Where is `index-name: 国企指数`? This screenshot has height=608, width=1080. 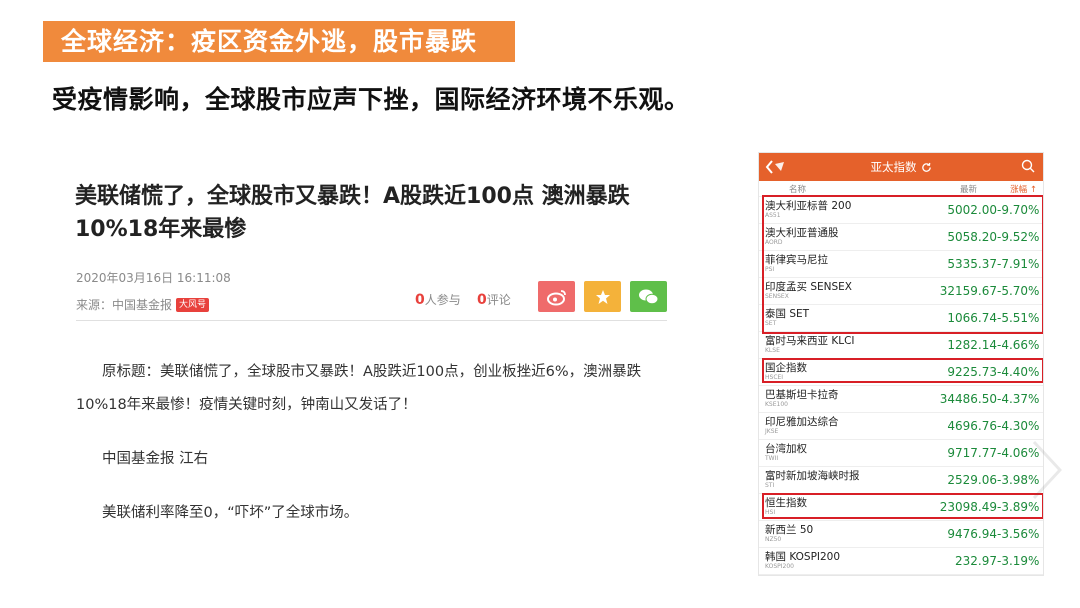
index-name: 国企指数 is located at coordinates (786, 367).